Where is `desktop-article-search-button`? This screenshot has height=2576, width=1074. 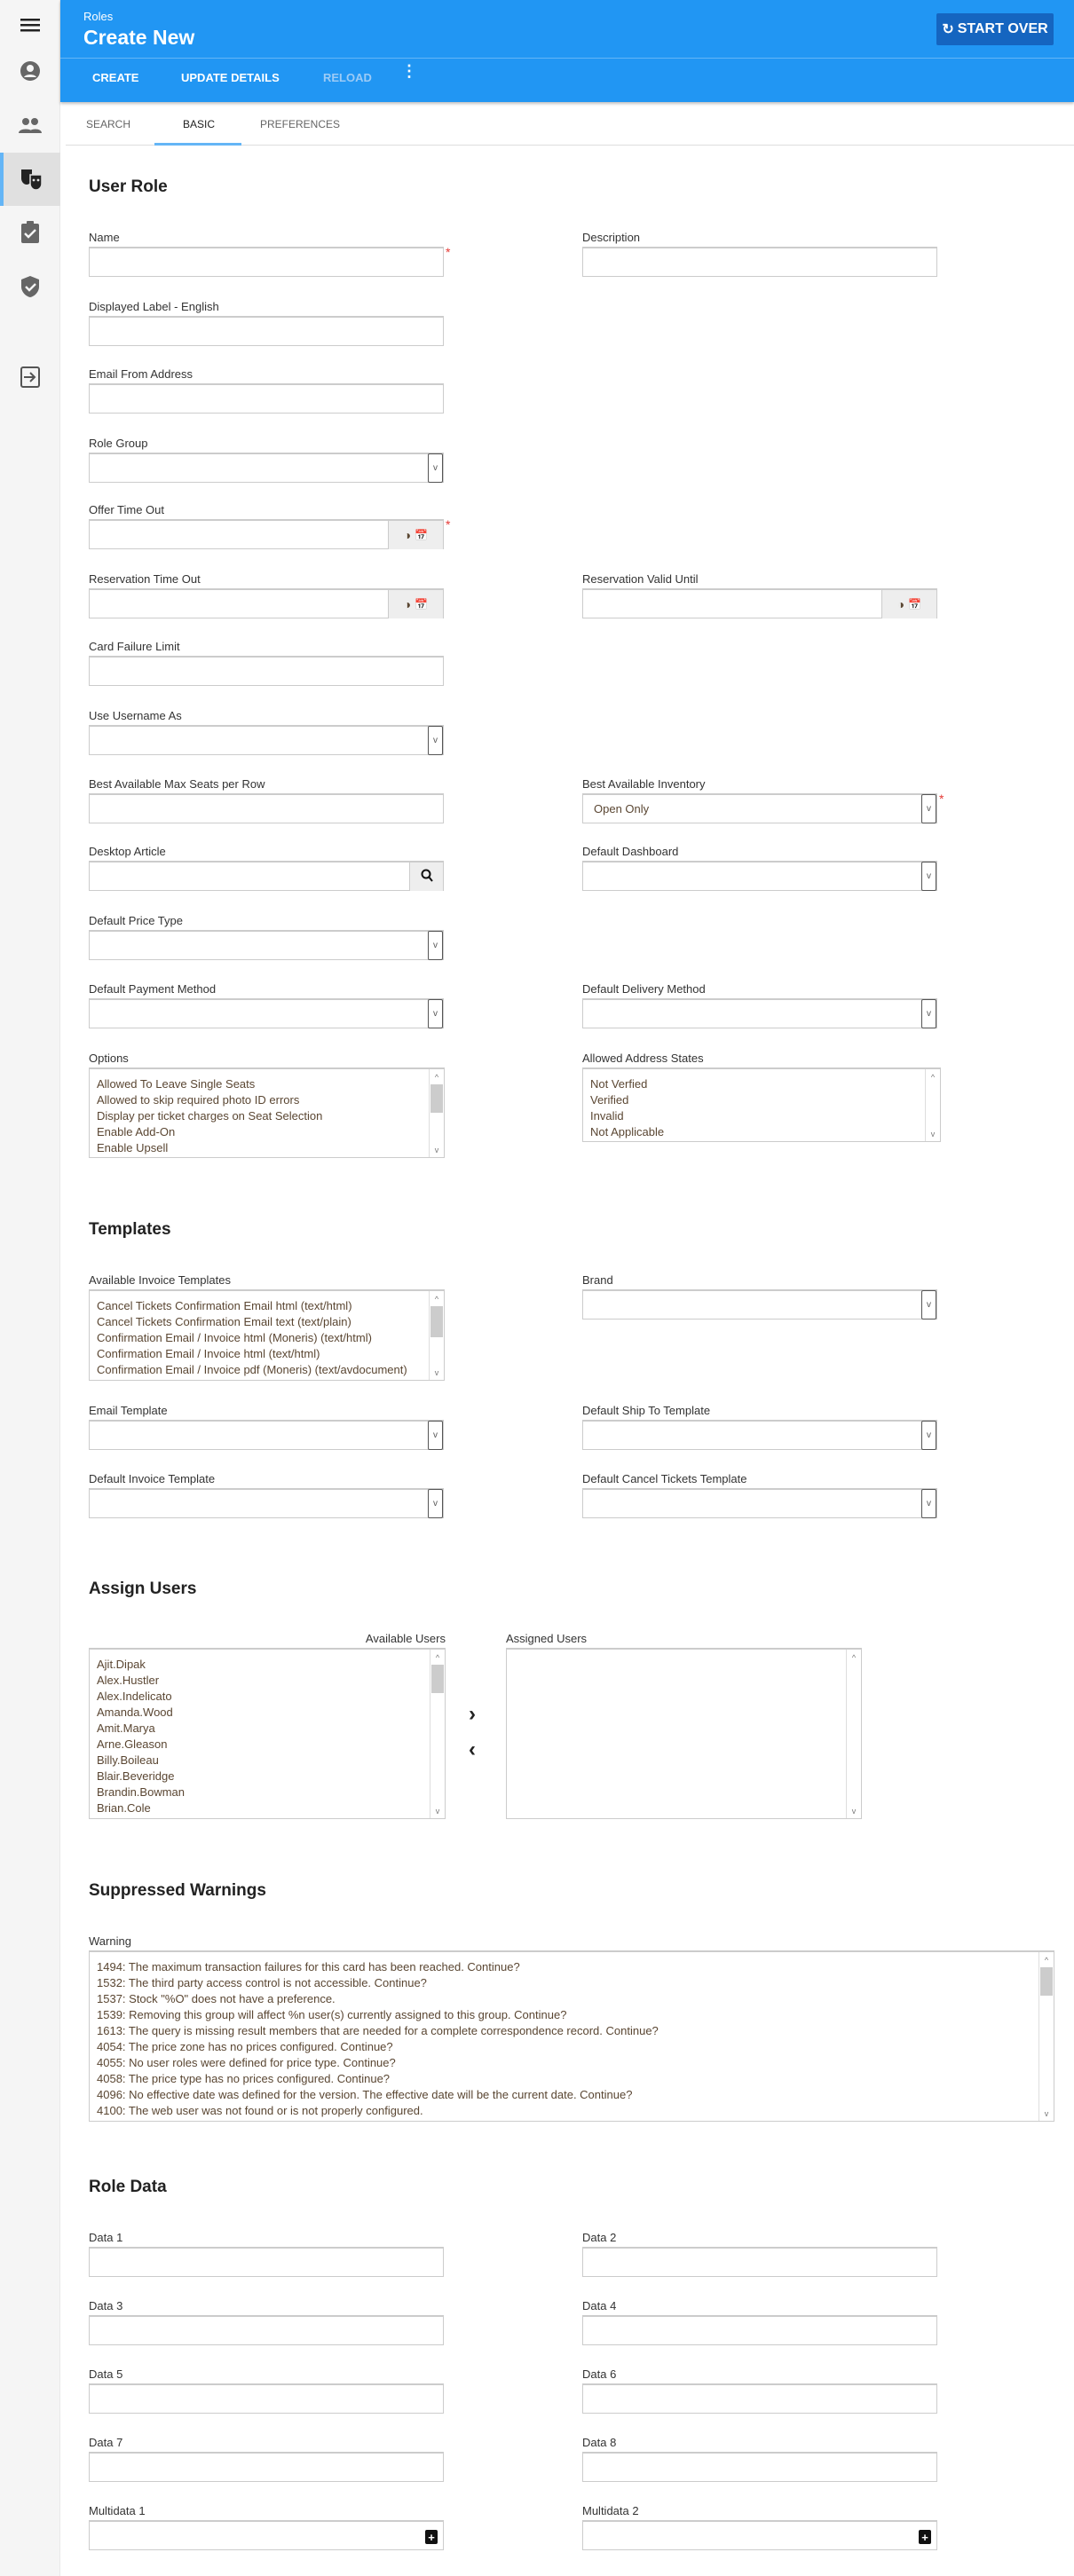 desktop-article-search-button is located at coordinates (426, 877).